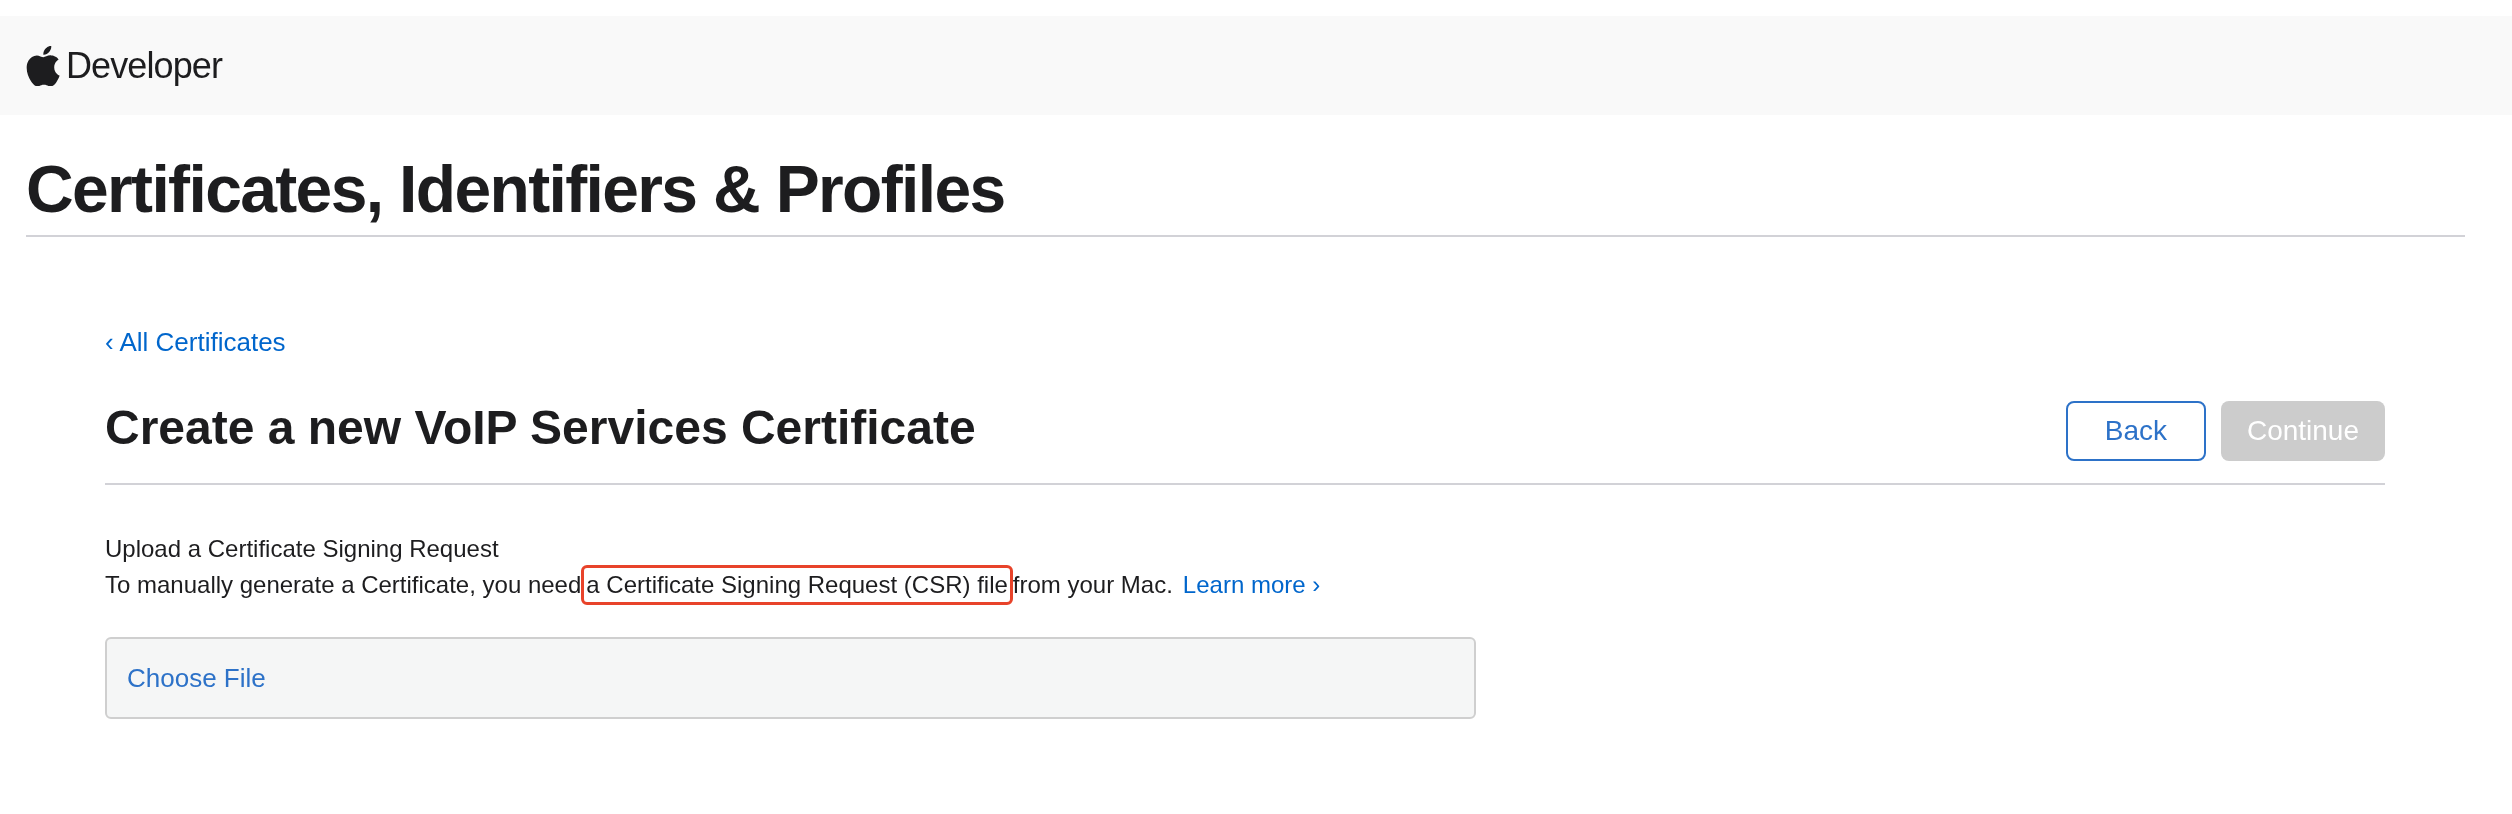 The width and height of the screenshot is (2512, 814). Describe the element at coordinates (144, 65) in the screenshot. I see `brand-name: Developer` at that location.